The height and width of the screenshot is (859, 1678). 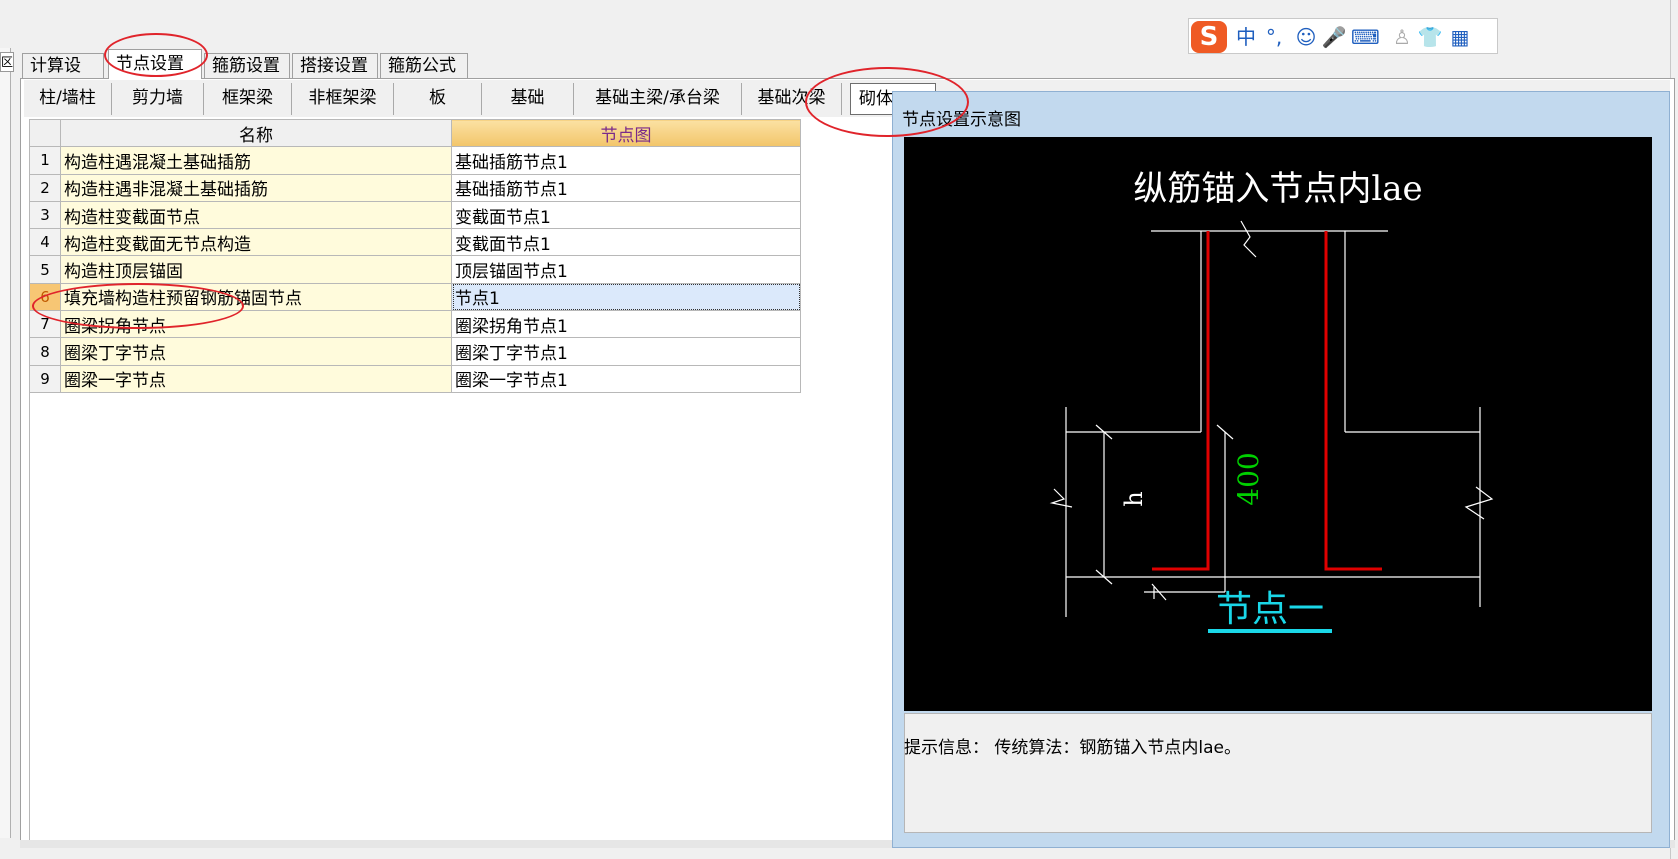 What do you see at coordinates (256, 160) in the screenshot?
I see `row-name-cell: 构造柱遇混凝土基础插筋` at bounding box center [256, 160].